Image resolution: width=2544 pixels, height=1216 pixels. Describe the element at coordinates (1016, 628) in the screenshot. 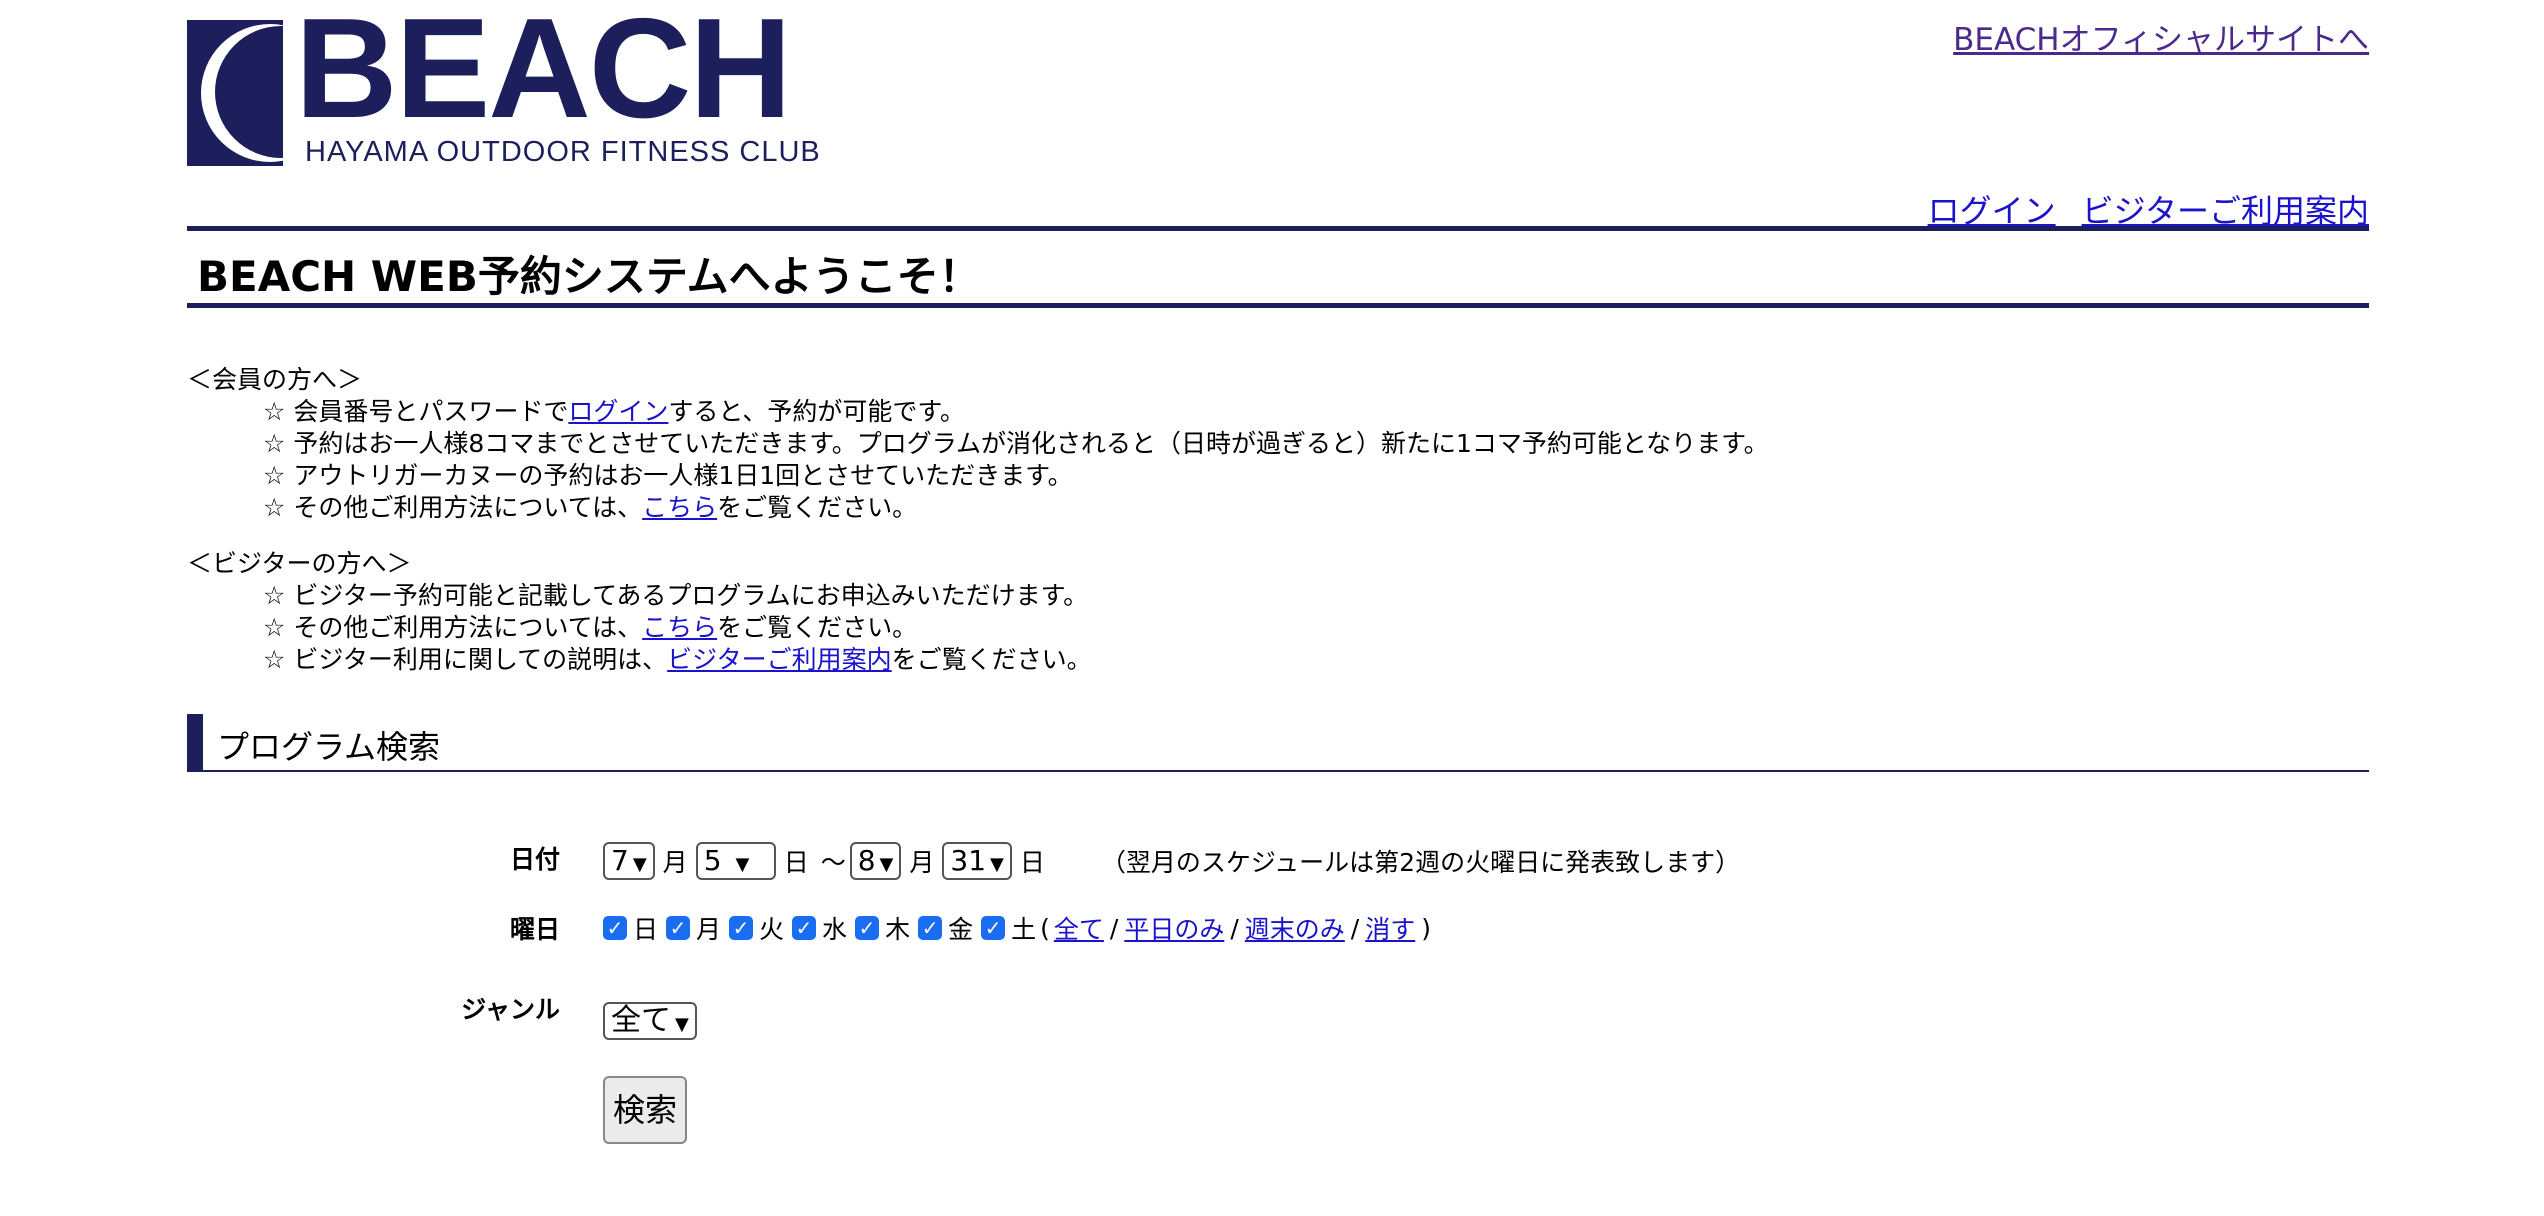

I see `visitors-line-2: ☆ その他ご利用方法については、こちらをご覧ください。` at that location.